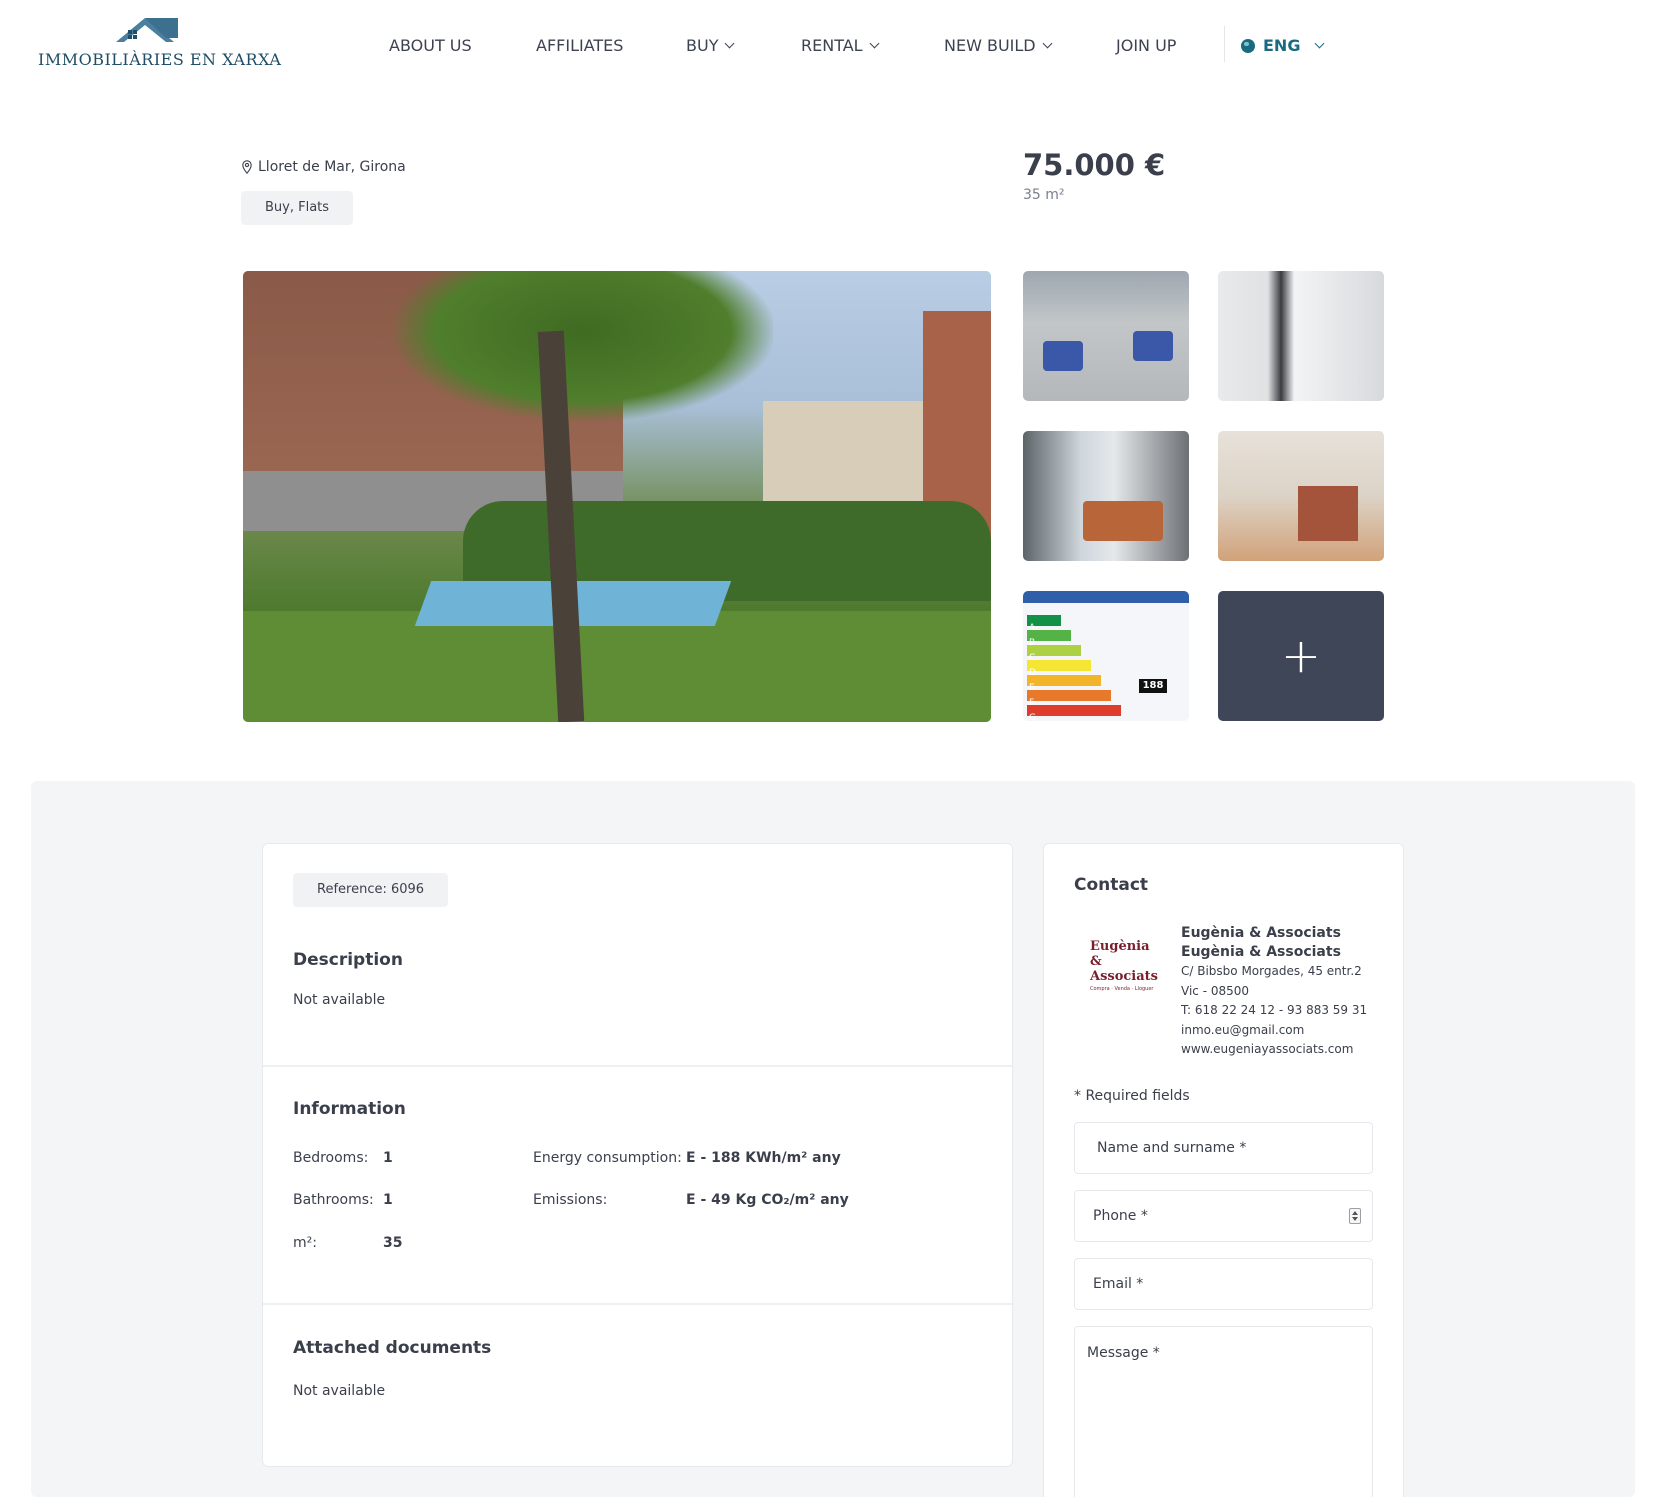 This screenshot has width=1667, height=1497. I want to click on property-area: 35 m², so click(1044, 195).